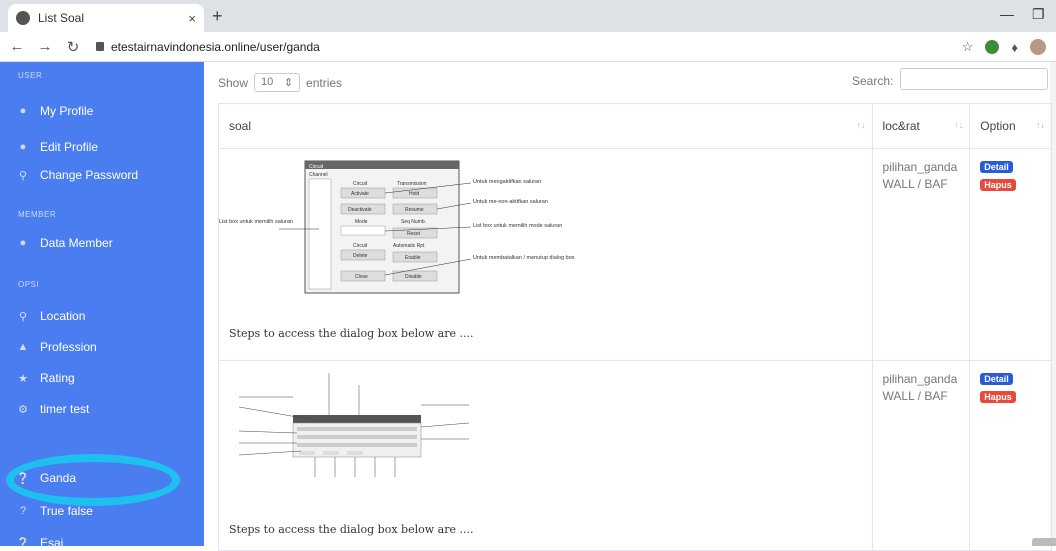 The height and width of the screenshot is (551, 1056). Describe the element at coordinates (76, 243) in the screenshot. I see `sidebar-item-label: Data Member` at that location.